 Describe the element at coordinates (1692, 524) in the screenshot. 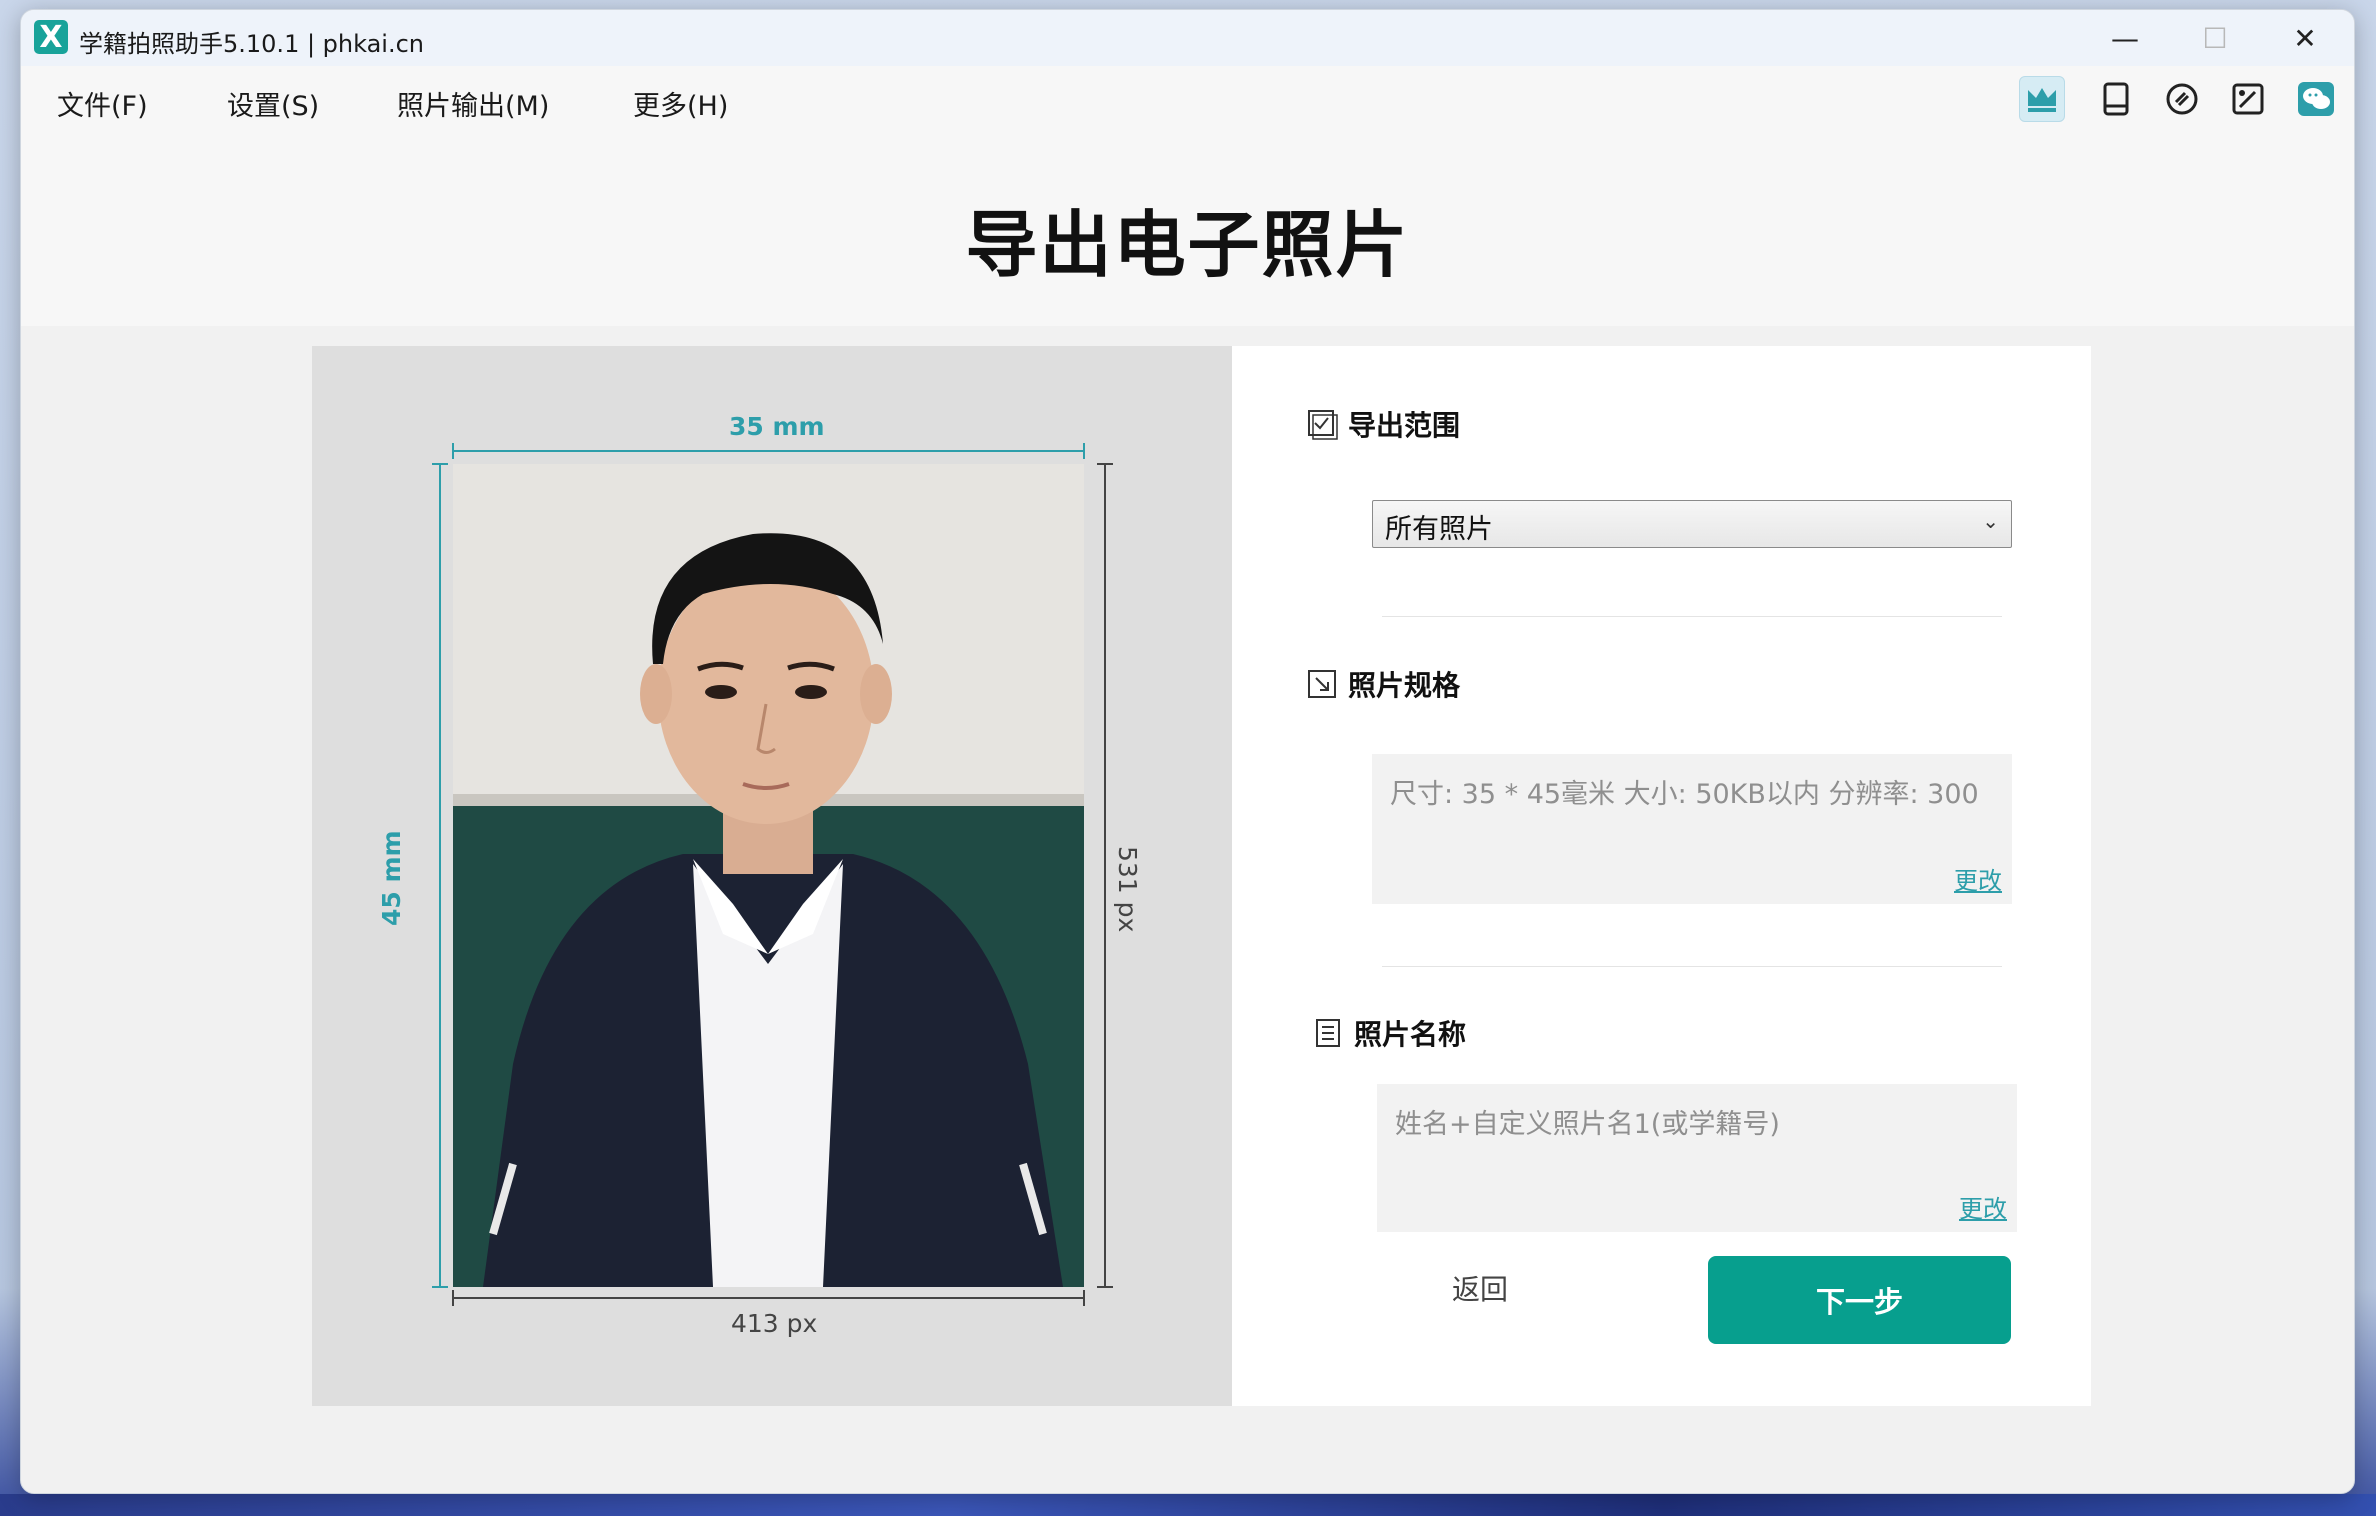

I see `export-range-select: 所有照片 ⌄` at that location.